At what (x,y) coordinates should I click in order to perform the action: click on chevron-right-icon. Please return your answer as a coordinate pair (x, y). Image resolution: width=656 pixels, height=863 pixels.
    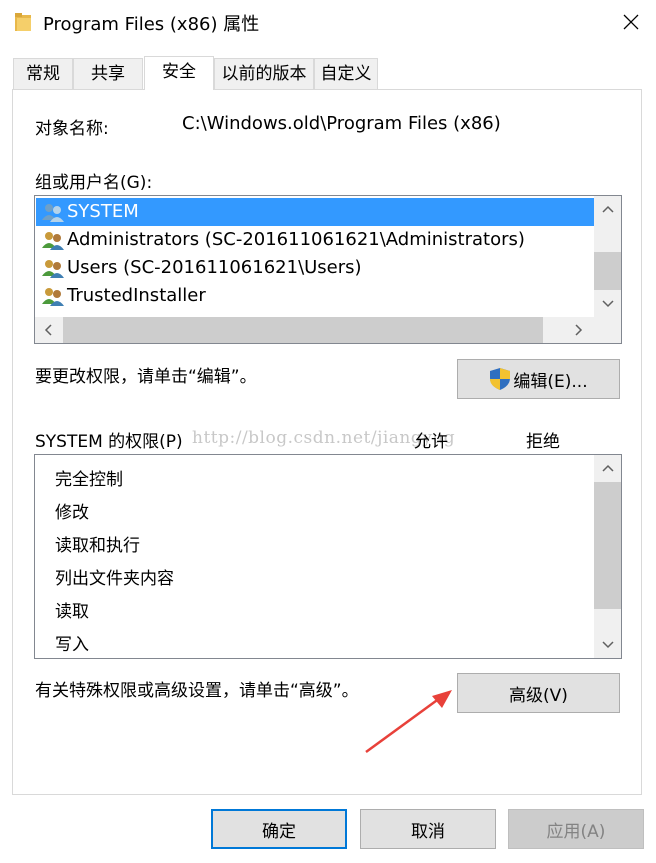
    Looking at the image, I should click on (579, 330).